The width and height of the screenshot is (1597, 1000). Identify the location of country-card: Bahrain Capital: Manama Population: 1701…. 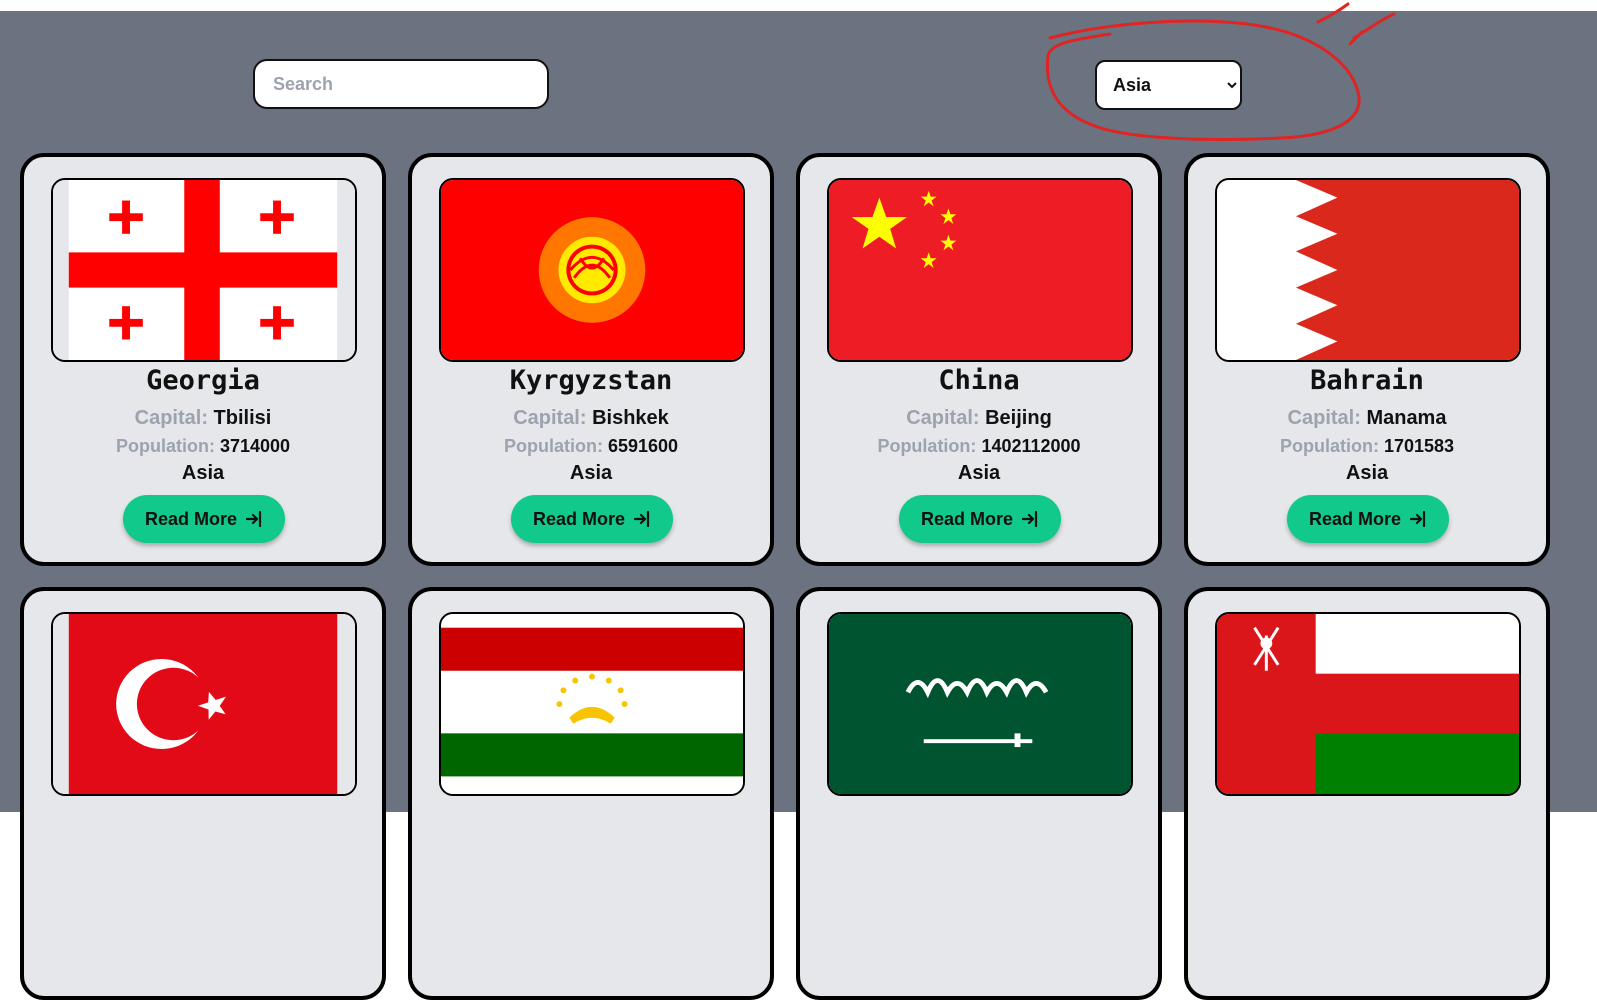
(1367, 359).